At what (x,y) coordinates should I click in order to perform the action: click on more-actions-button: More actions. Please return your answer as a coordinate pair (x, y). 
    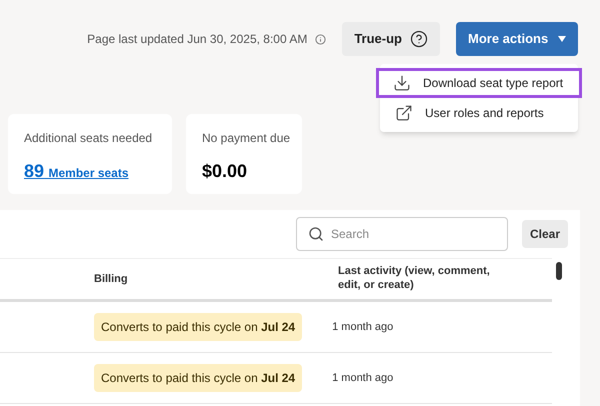
    Looking at the image, I should click on (517, 39).